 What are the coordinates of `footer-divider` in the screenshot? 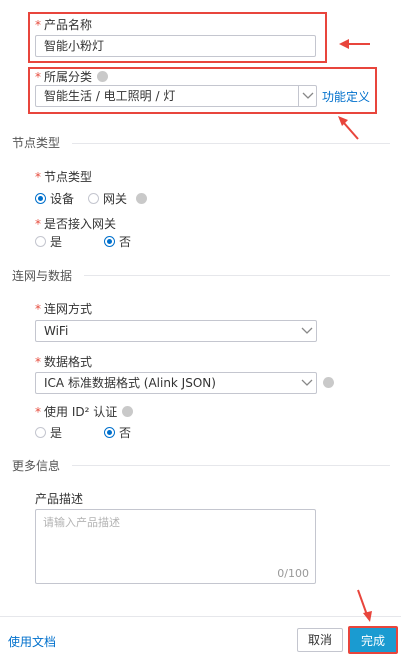 It's located at (200, 616).